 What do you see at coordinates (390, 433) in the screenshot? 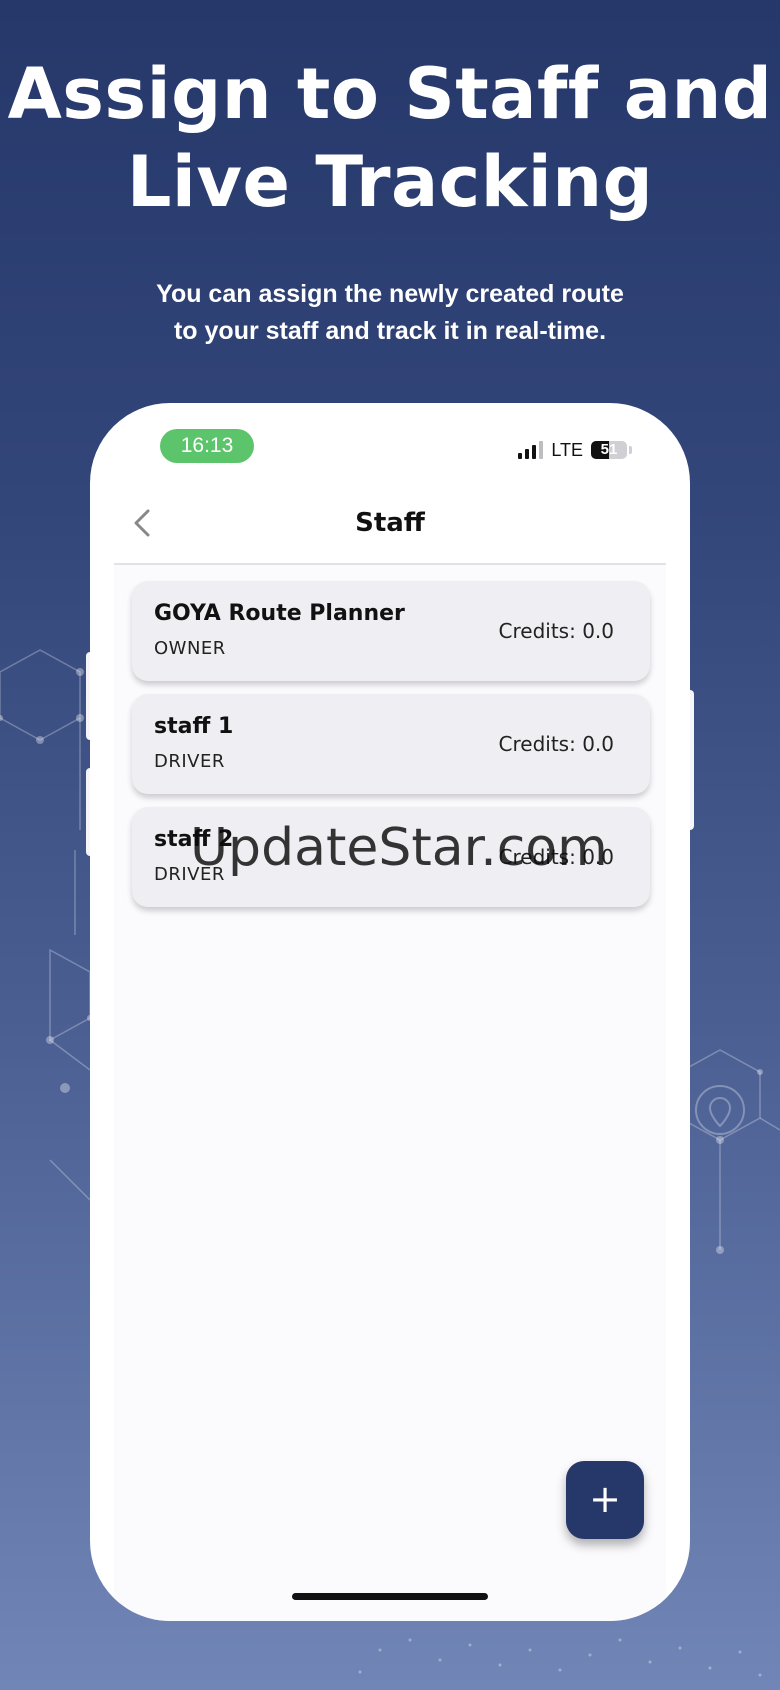
I see `status-bar: 16:13 LTE 51` at bounding box center [390, 433].